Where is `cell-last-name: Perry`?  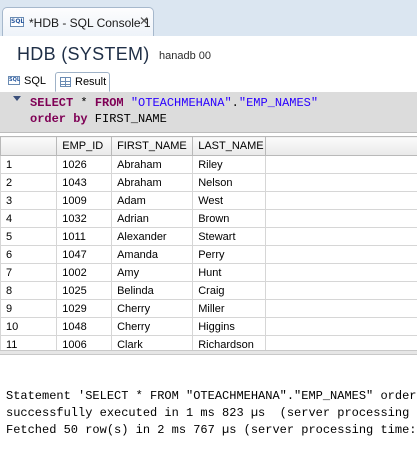
cell-last-name: Perry is located at coordinates (229, 254).